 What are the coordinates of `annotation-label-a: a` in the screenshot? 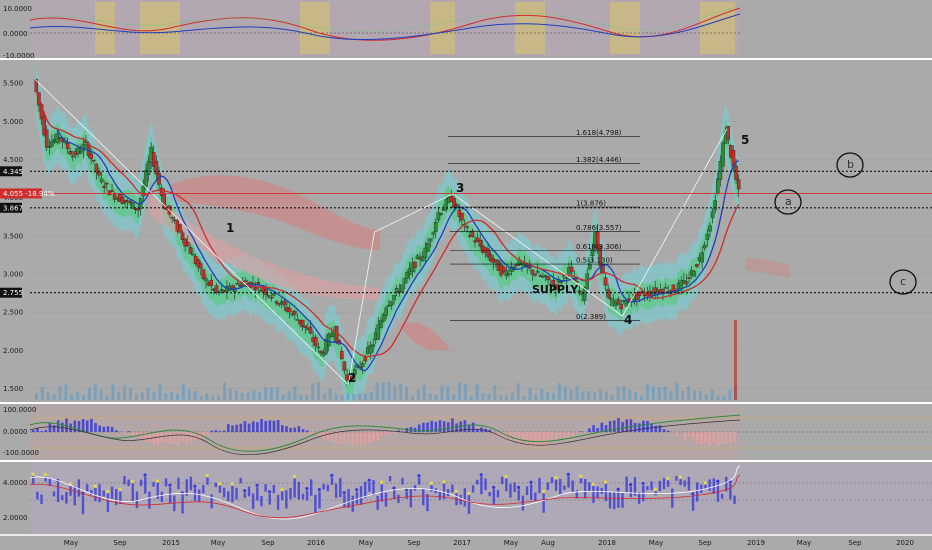 It's located at (788, 201).